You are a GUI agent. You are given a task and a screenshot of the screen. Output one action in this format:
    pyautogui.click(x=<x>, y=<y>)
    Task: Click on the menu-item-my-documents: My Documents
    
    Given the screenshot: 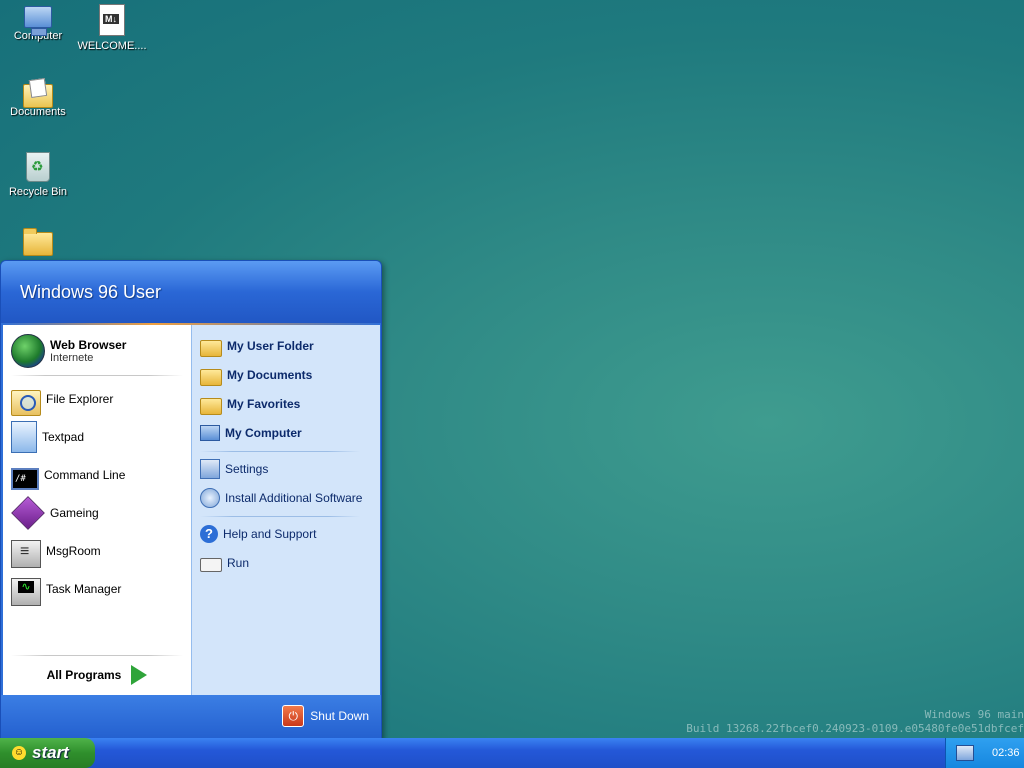 What is the action you would take?
    pyautogui.click(x=287, y=375)
    